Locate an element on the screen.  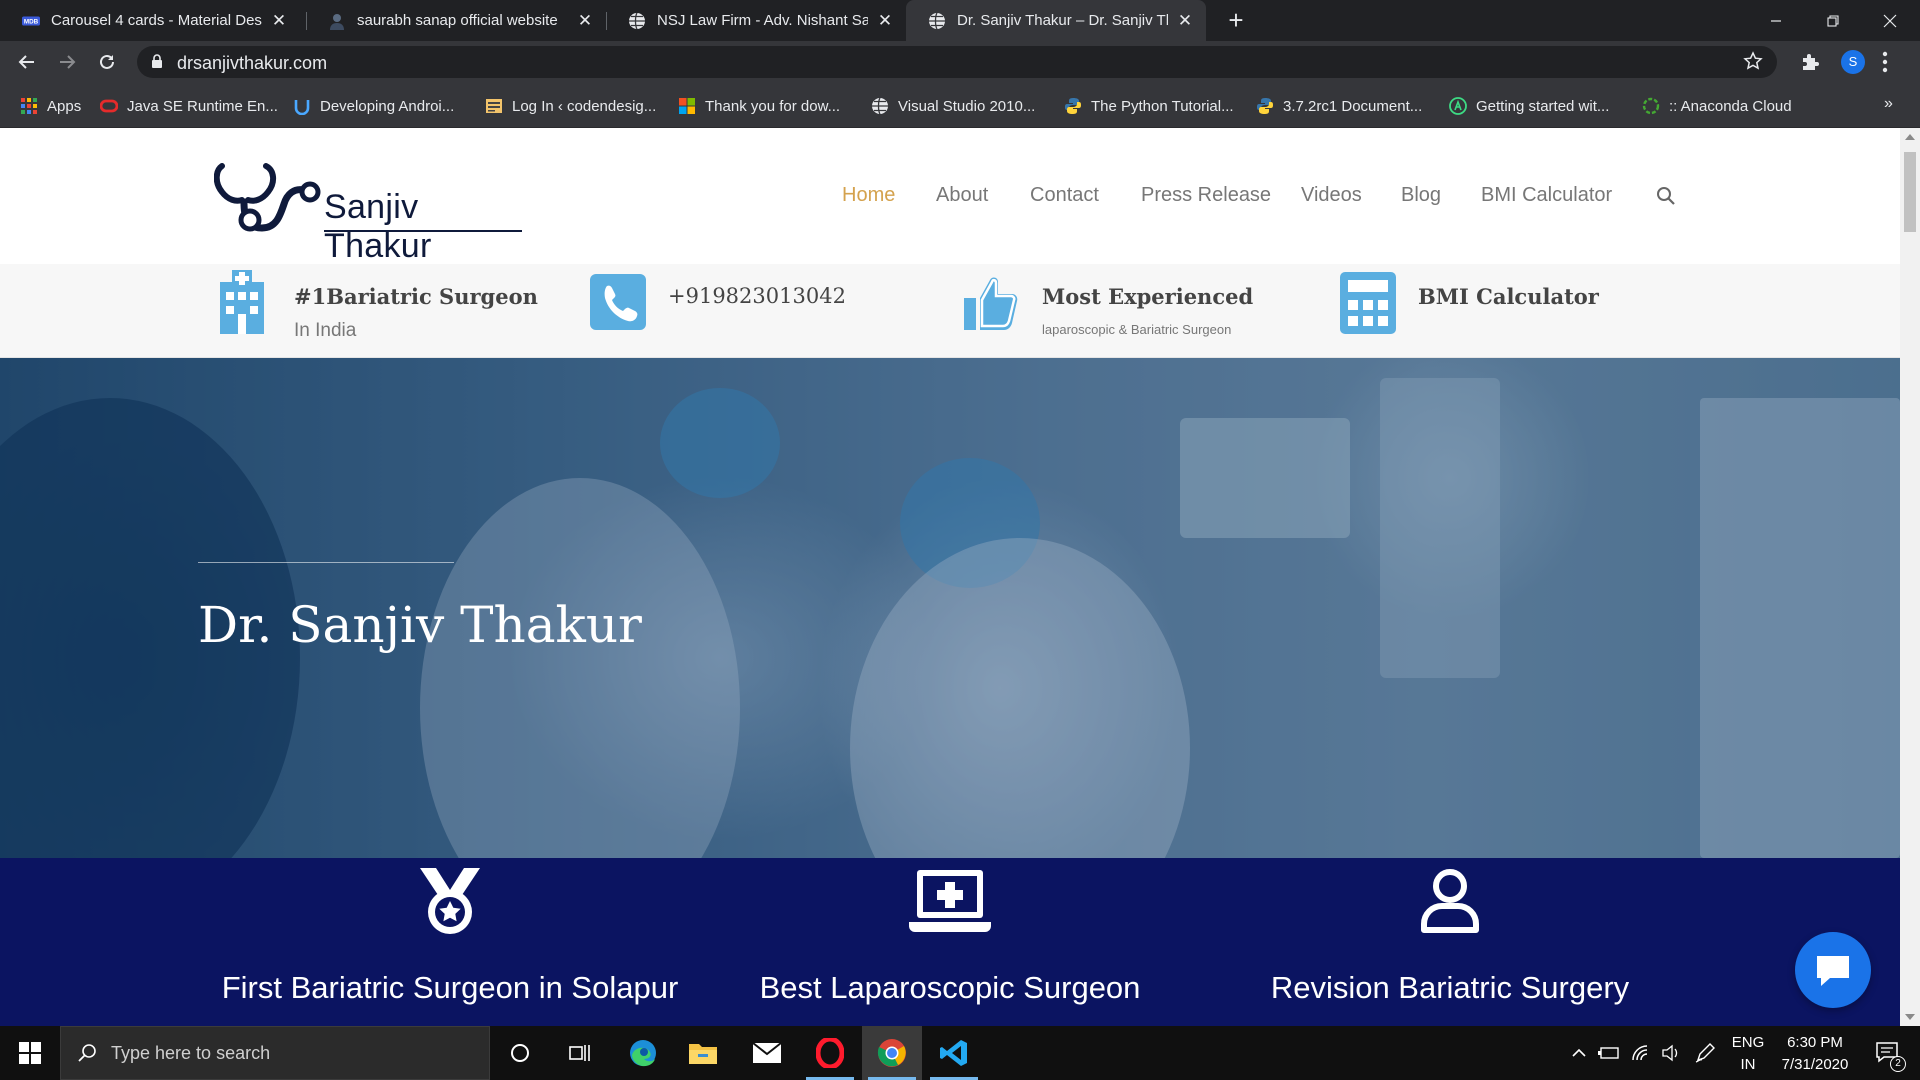
info-item-bmi: BMI Calculator is located at coordinates (1505, 311).